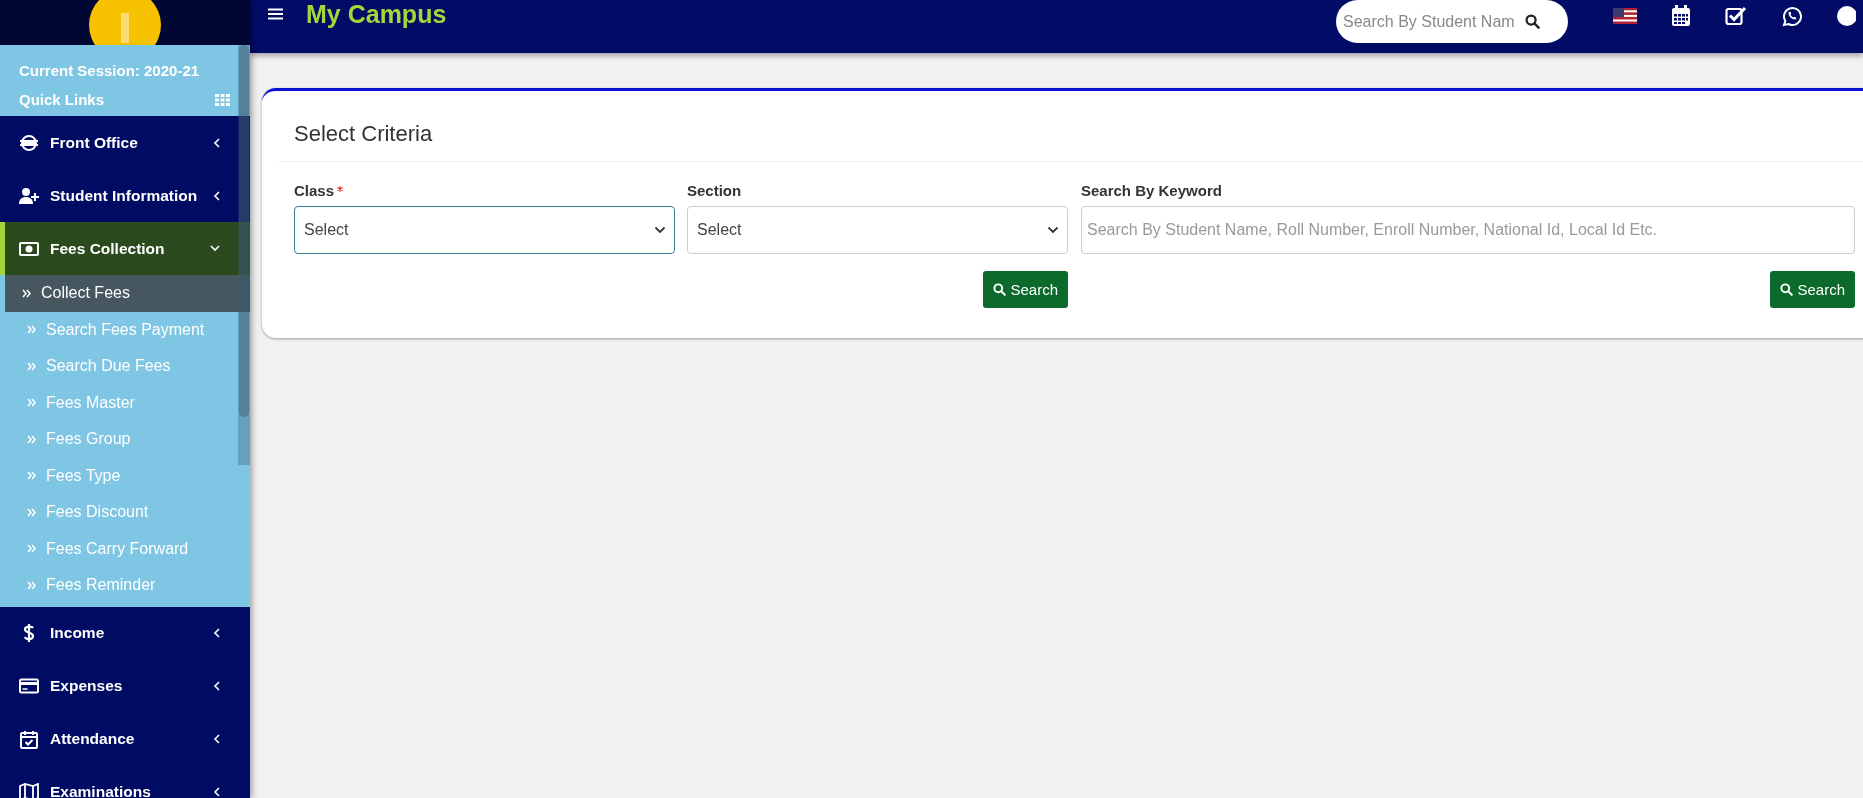  What do you see at coordinates (715, 190) in the screenshot?
I see `field-label: Section` at bounding box center [715, 190].